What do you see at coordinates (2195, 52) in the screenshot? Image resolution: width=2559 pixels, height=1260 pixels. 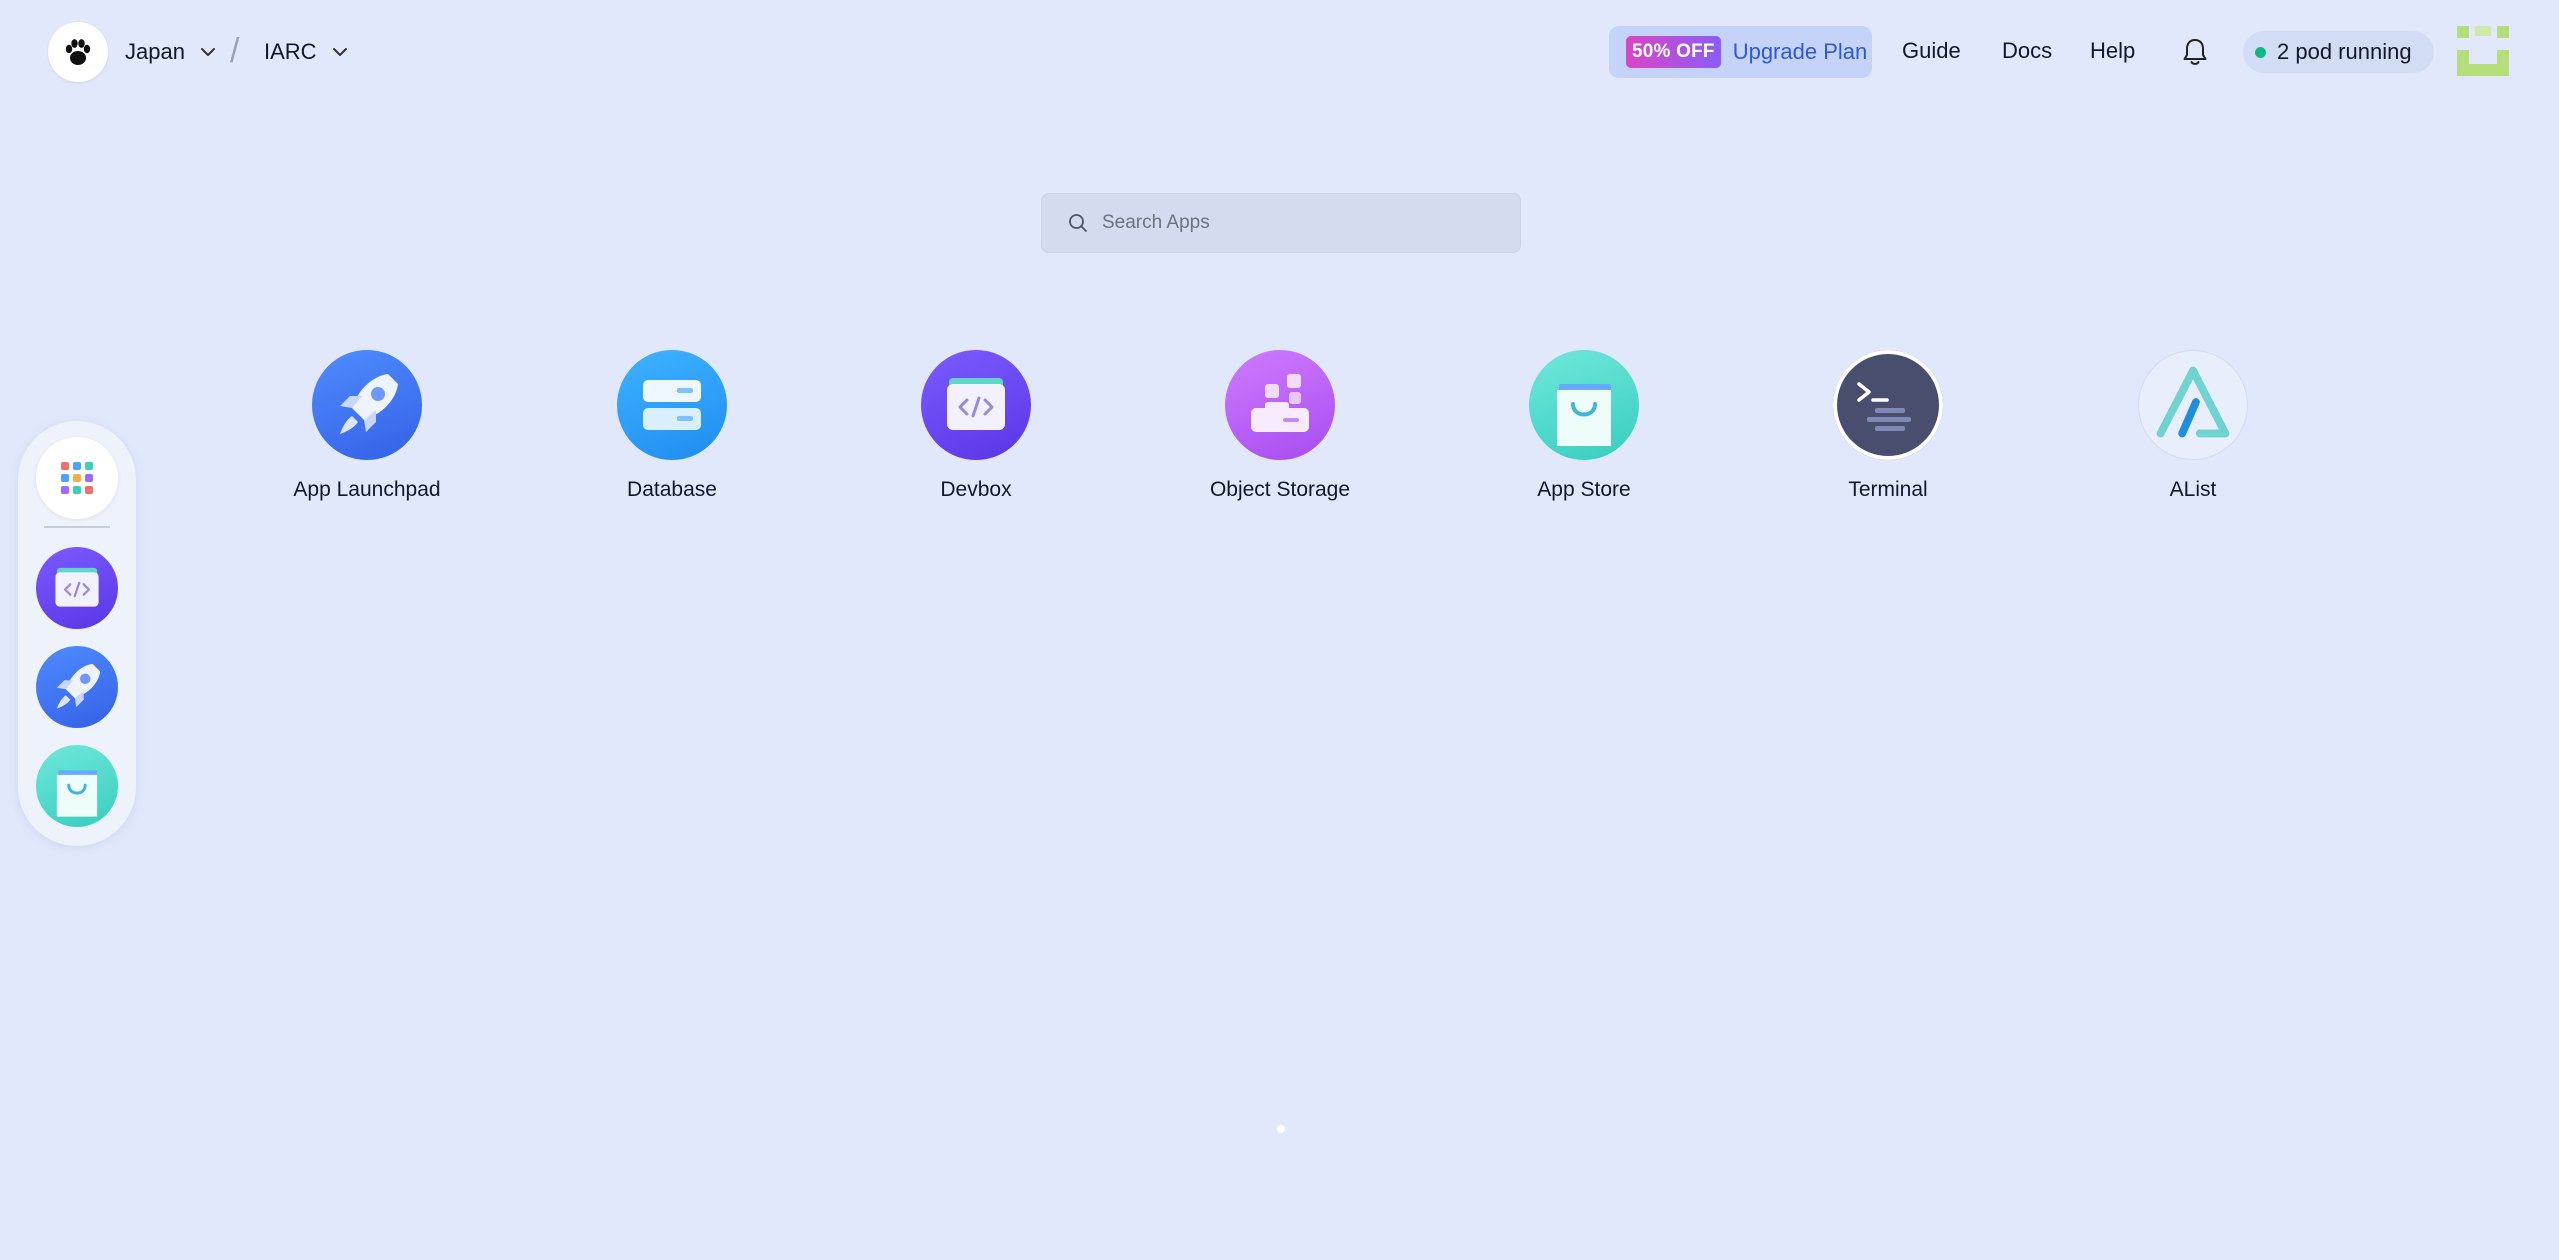 I see `bell-icon` at bounding box center [2195, 52].